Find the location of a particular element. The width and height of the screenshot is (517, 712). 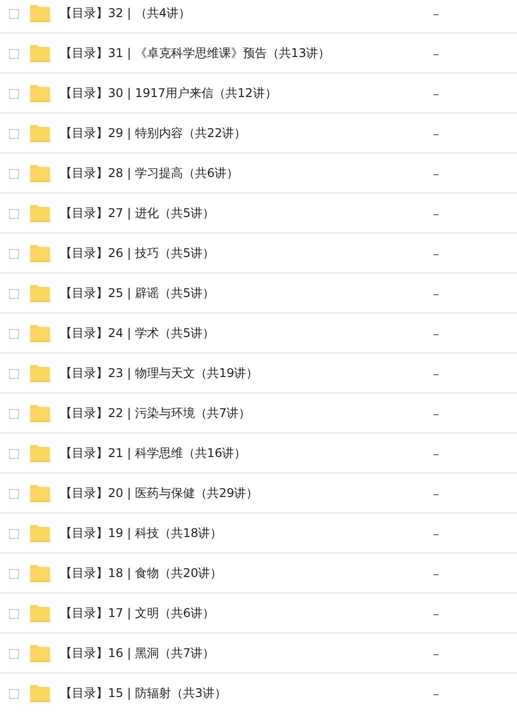

folder-name: 【目录】19 | 科技（共18讲） is located at coordinates (245, 533).